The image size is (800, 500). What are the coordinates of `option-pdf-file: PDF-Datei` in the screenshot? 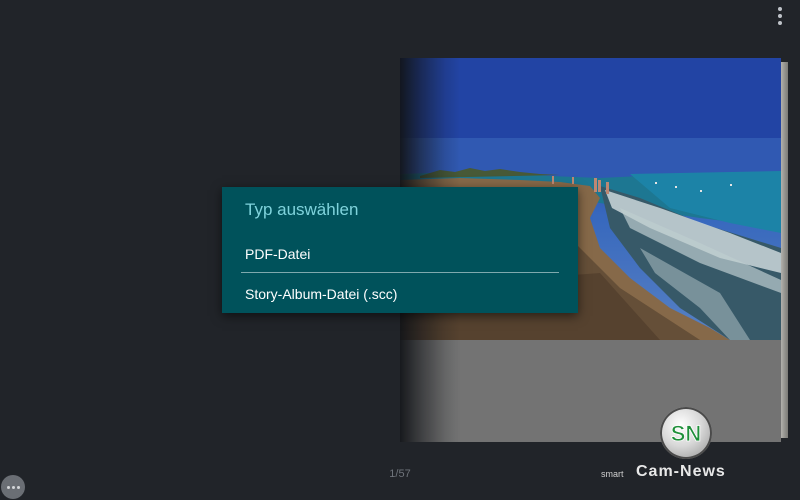 It's located at (400, 254).